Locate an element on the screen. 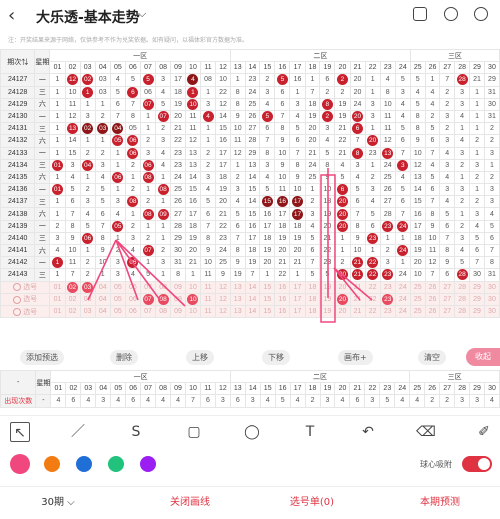 The height and width of the screenshot is (519, 500). line-tool-icon: ／ is located at coordinates (78, 432).